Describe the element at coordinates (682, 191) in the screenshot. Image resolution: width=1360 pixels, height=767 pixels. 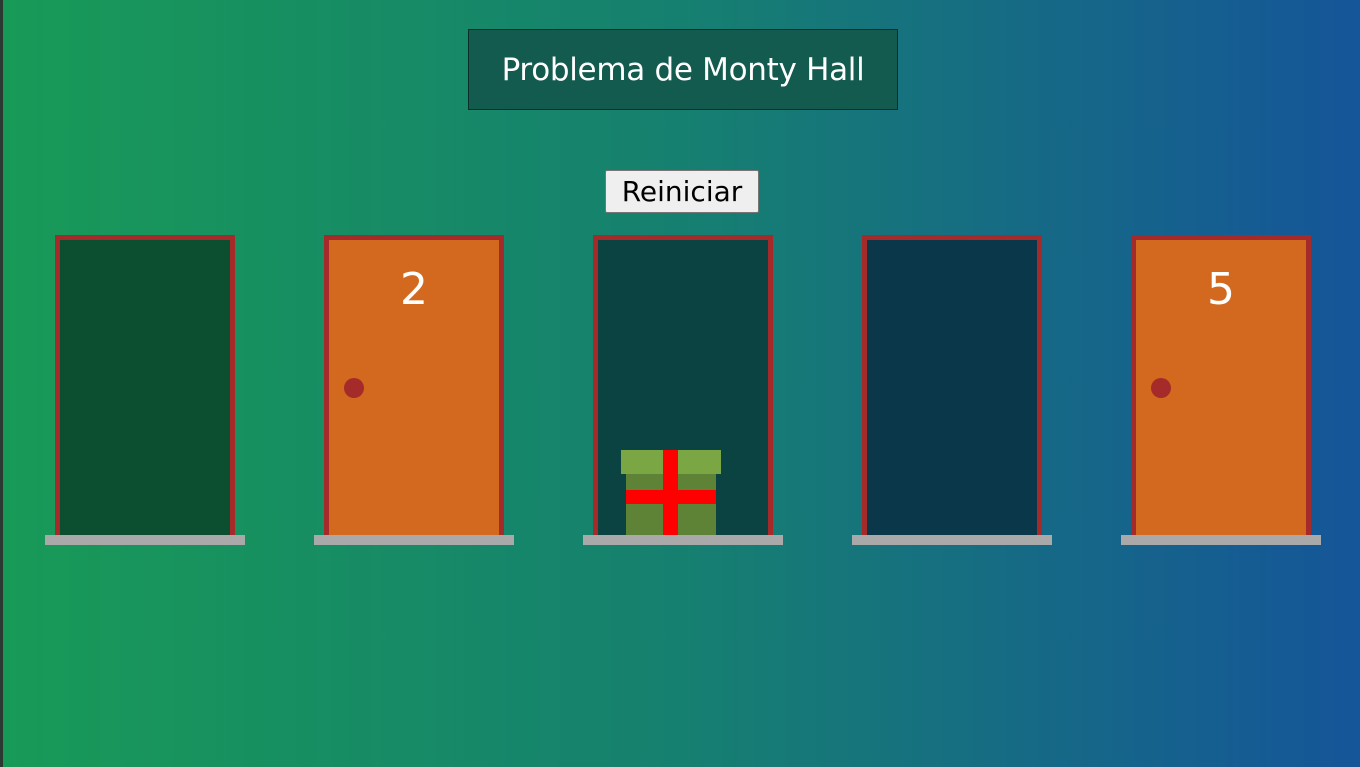
I see `reset-button: Reiniciar` at that location.